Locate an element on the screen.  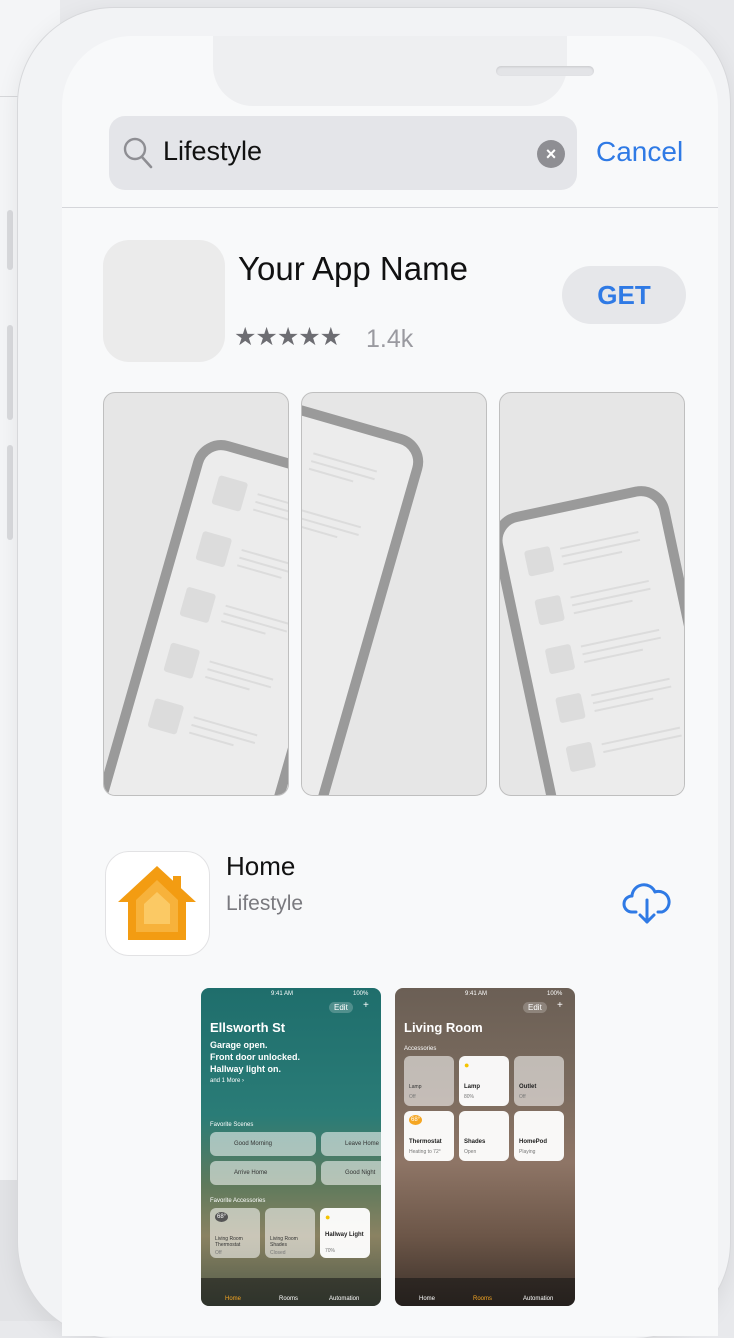
speaker-grille is located at coordinates (545, 71).